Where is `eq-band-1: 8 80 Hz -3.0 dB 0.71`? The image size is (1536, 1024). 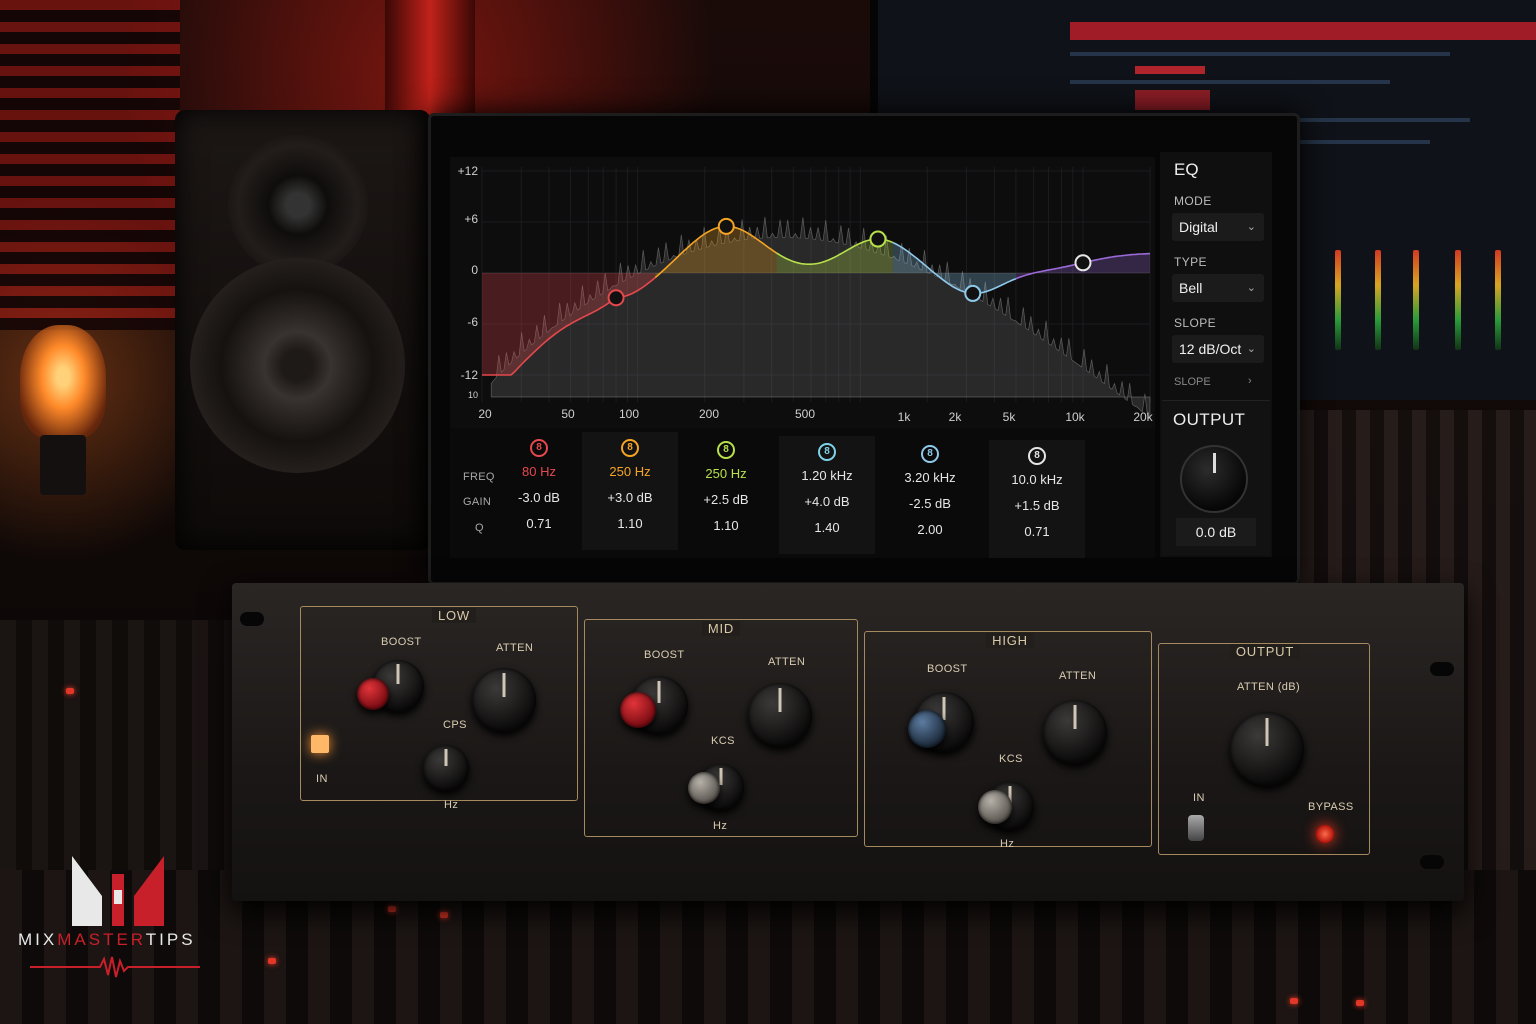
eq-band-1: 8 80 Hz -3.0 dB 0.71 is located at coordinates (539, 491).